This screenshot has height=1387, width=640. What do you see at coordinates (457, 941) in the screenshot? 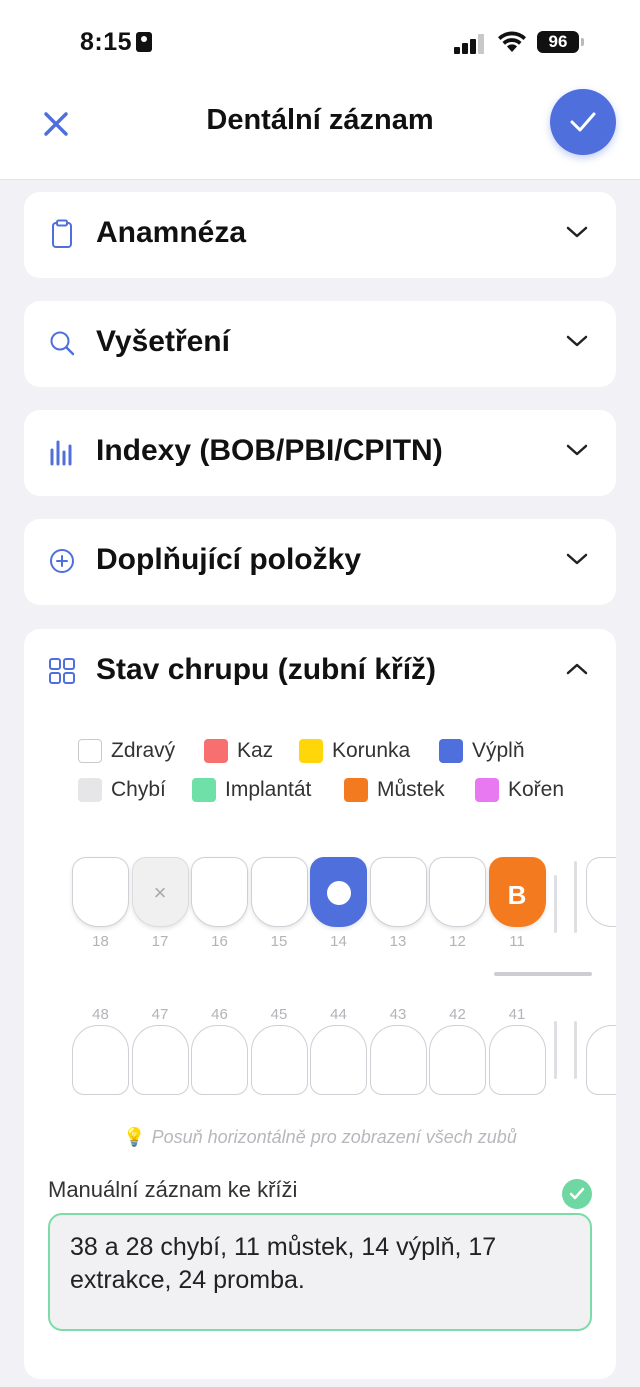
I see `tooth-number: 12` at bounding box center [457, 941].